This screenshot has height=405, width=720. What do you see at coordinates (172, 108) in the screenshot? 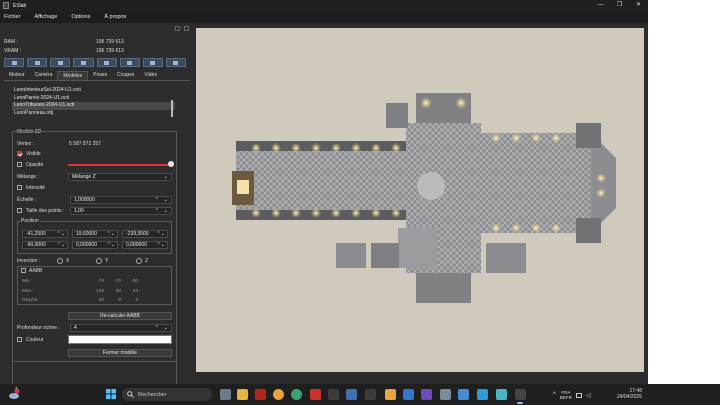
I see `file-list-scrollbar` at bounding box center [172, 108].